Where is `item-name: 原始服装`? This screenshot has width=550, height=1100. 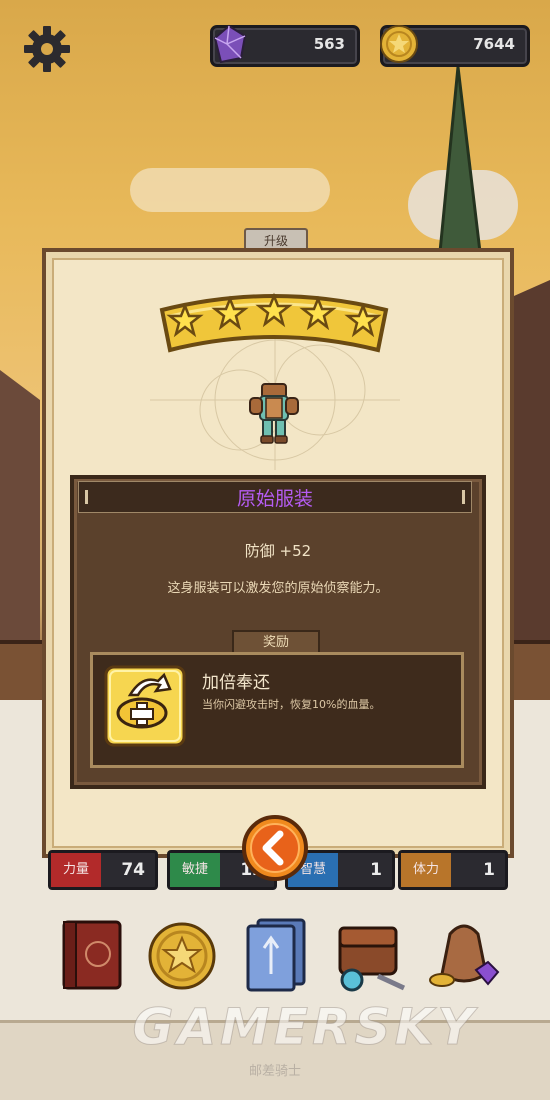
item-name: 原始服装 is located at coordinates (274, 499).